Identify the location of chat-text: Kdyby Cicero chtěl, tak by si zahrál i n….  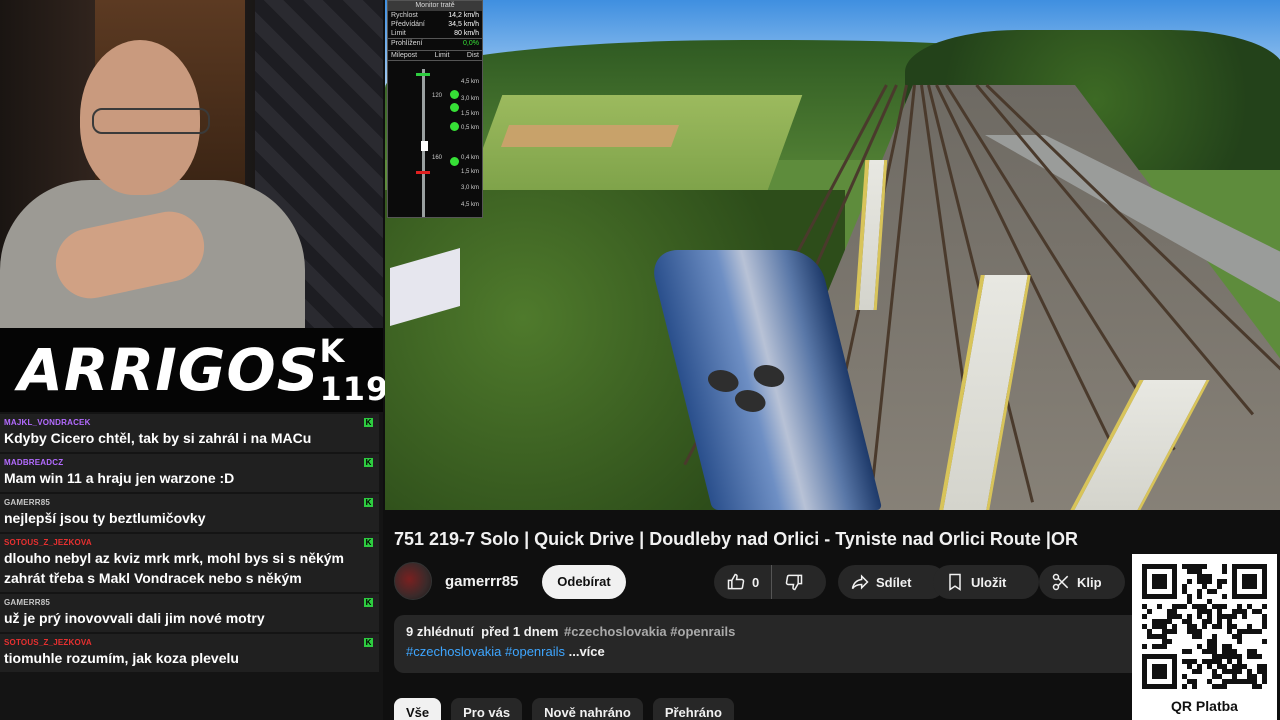
(158, 438).